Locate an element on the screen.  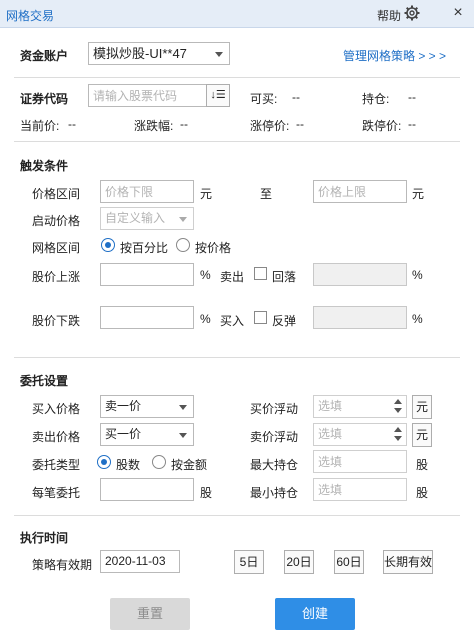
validity-long-button: 长期有效 is located at coordinates (408, 562).